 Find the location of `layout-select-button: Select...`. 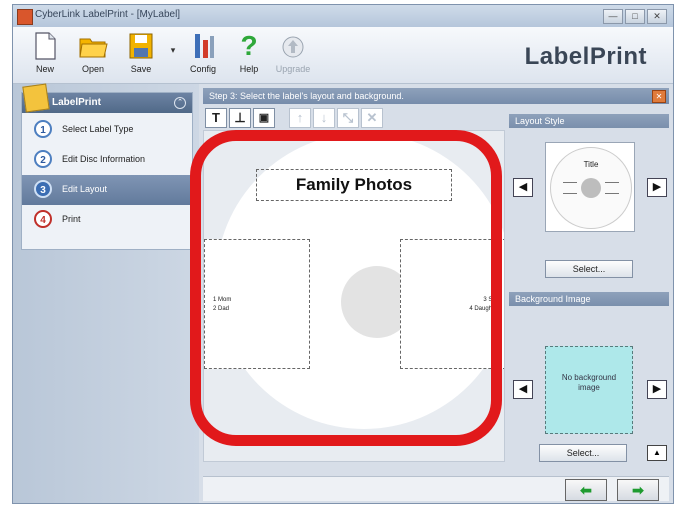

layout-select-button: Select... is located at coordinates (589, 269).